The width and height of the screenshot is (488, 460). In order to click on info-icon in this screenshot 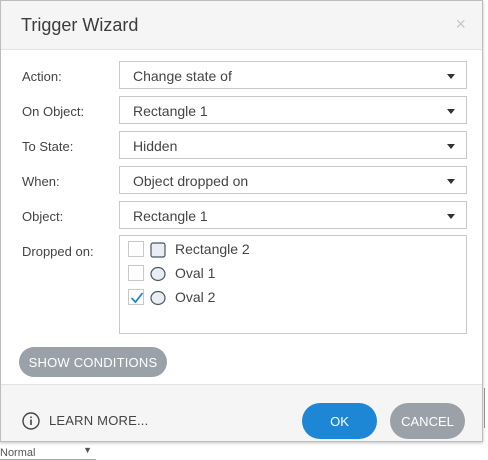, I will do `click(31, 421)`.